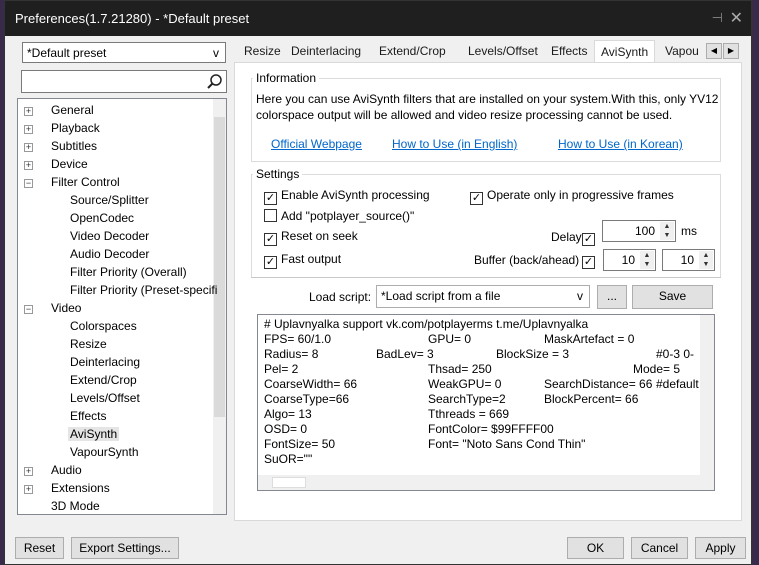  Describe the element at coordinates (72, 110) in the screenshot. I see `tree-item: General` at that location.